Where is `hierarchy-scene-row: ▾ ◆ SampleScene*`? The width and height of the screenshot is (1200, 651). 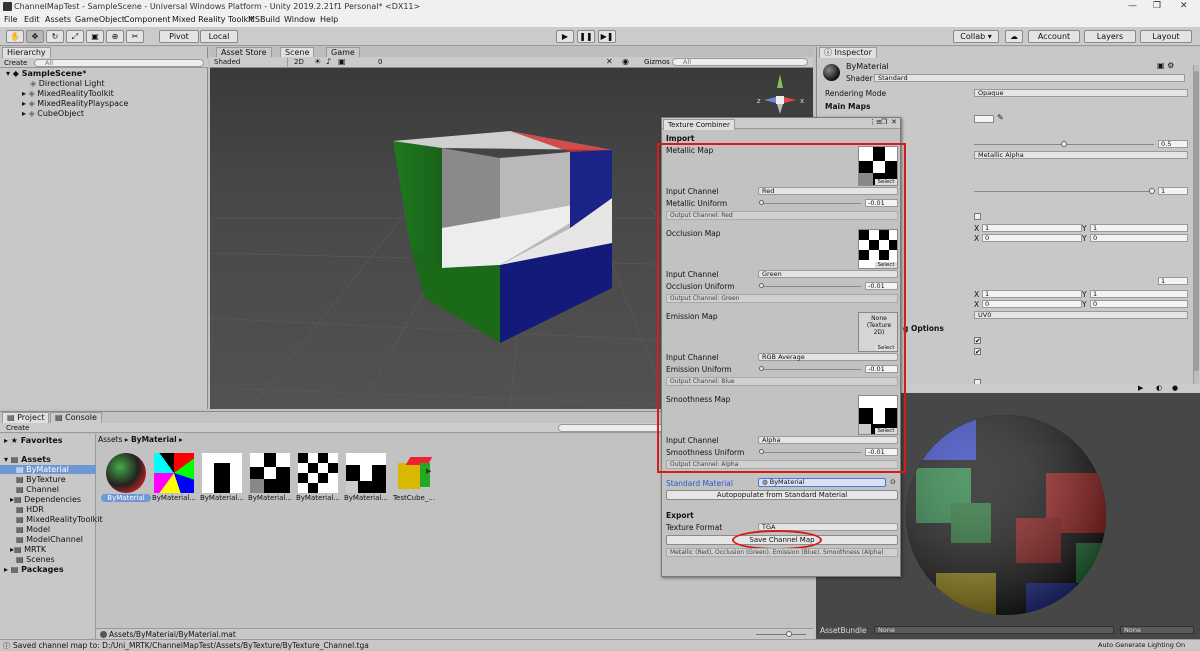 hierarchy-scene-row: ▾ ◆ SampleScene* is located at coordinates (46, 73).